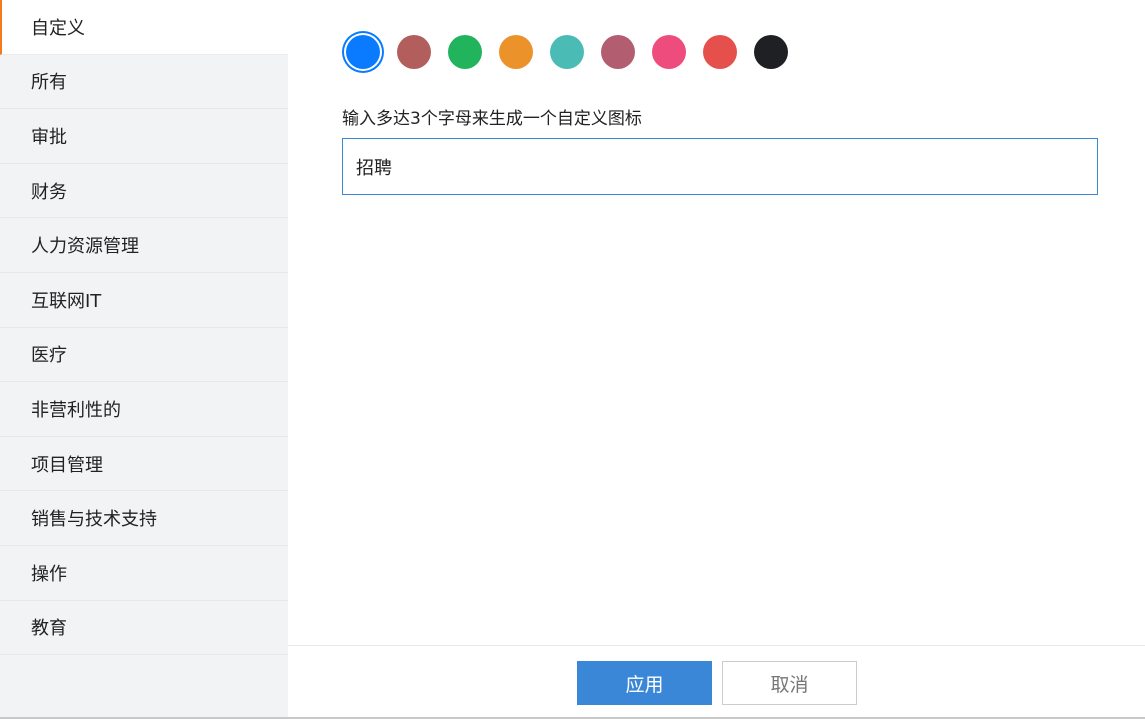  Describe the element at coordinates (144, 191) in the screenshot. I see `sidebar-item: 财务` at that location.